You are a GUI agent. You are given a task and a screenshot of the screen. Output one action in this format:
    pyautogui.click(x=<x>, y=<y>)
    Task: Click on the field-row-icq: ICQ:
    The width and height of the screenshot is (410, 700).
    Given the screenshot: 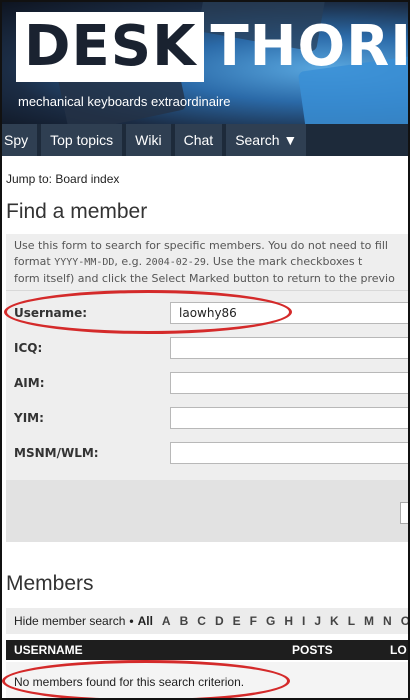 What is the action you would take?
    pyautogui.click(x=207, y=352)
    